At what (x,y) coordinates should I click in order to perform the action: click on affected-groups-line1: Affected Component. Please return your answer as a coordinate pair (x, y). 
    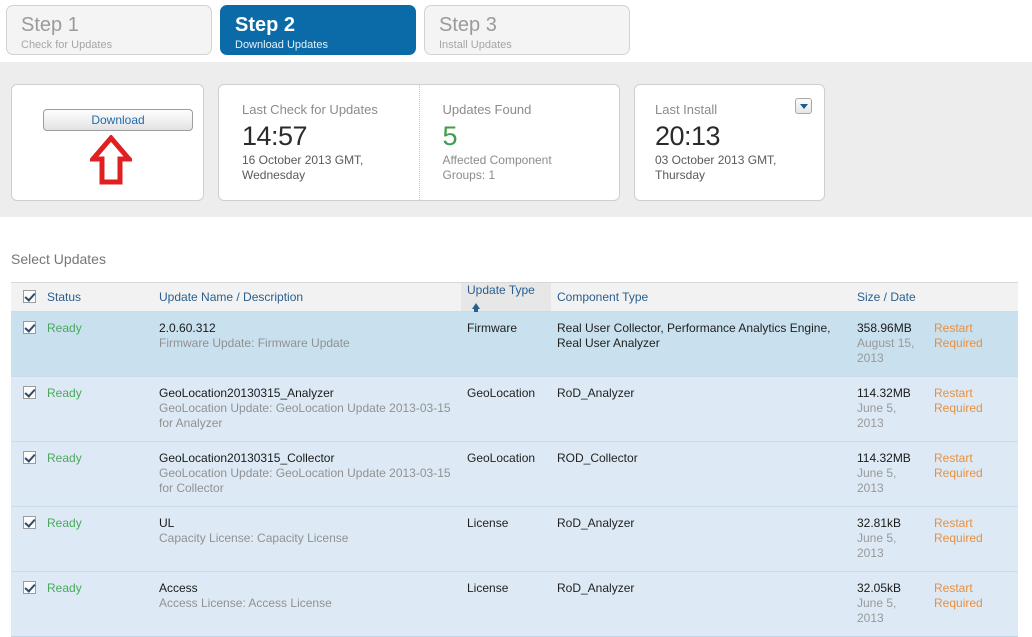
    Looking at the image, I should click on (497, 160).